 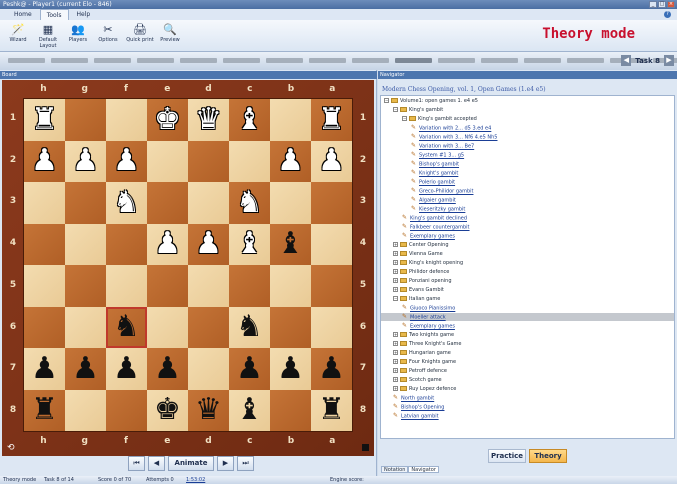 I want to click on tree-link-item: ✎ Bishop's Opening, so click(x=527, y=407).